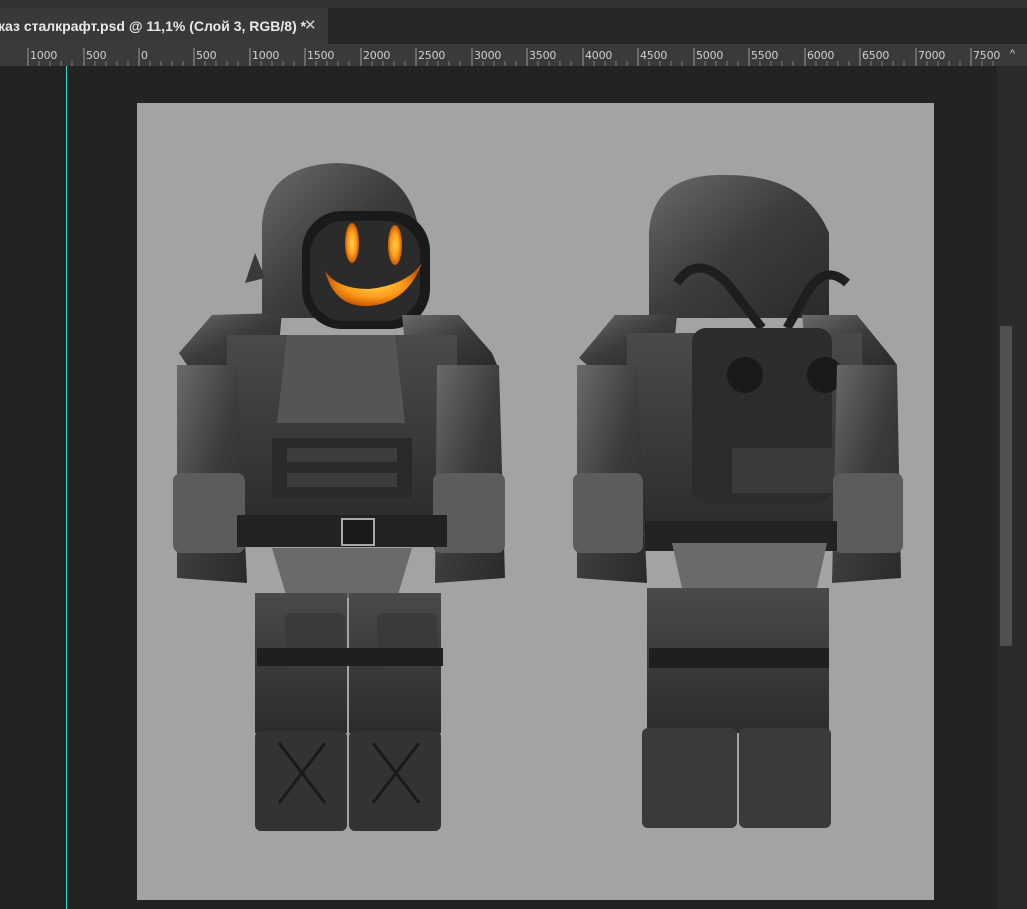  I want to click on ruler-label: 3000, so click(488, 55).